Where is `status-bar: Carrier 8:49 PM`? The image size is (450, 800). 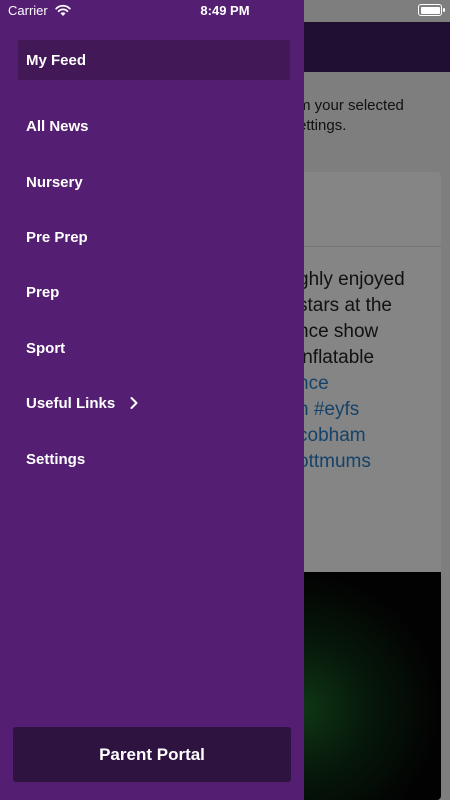
status-bar: Carrier 8:49 PM is located at coordinates (225, 11).